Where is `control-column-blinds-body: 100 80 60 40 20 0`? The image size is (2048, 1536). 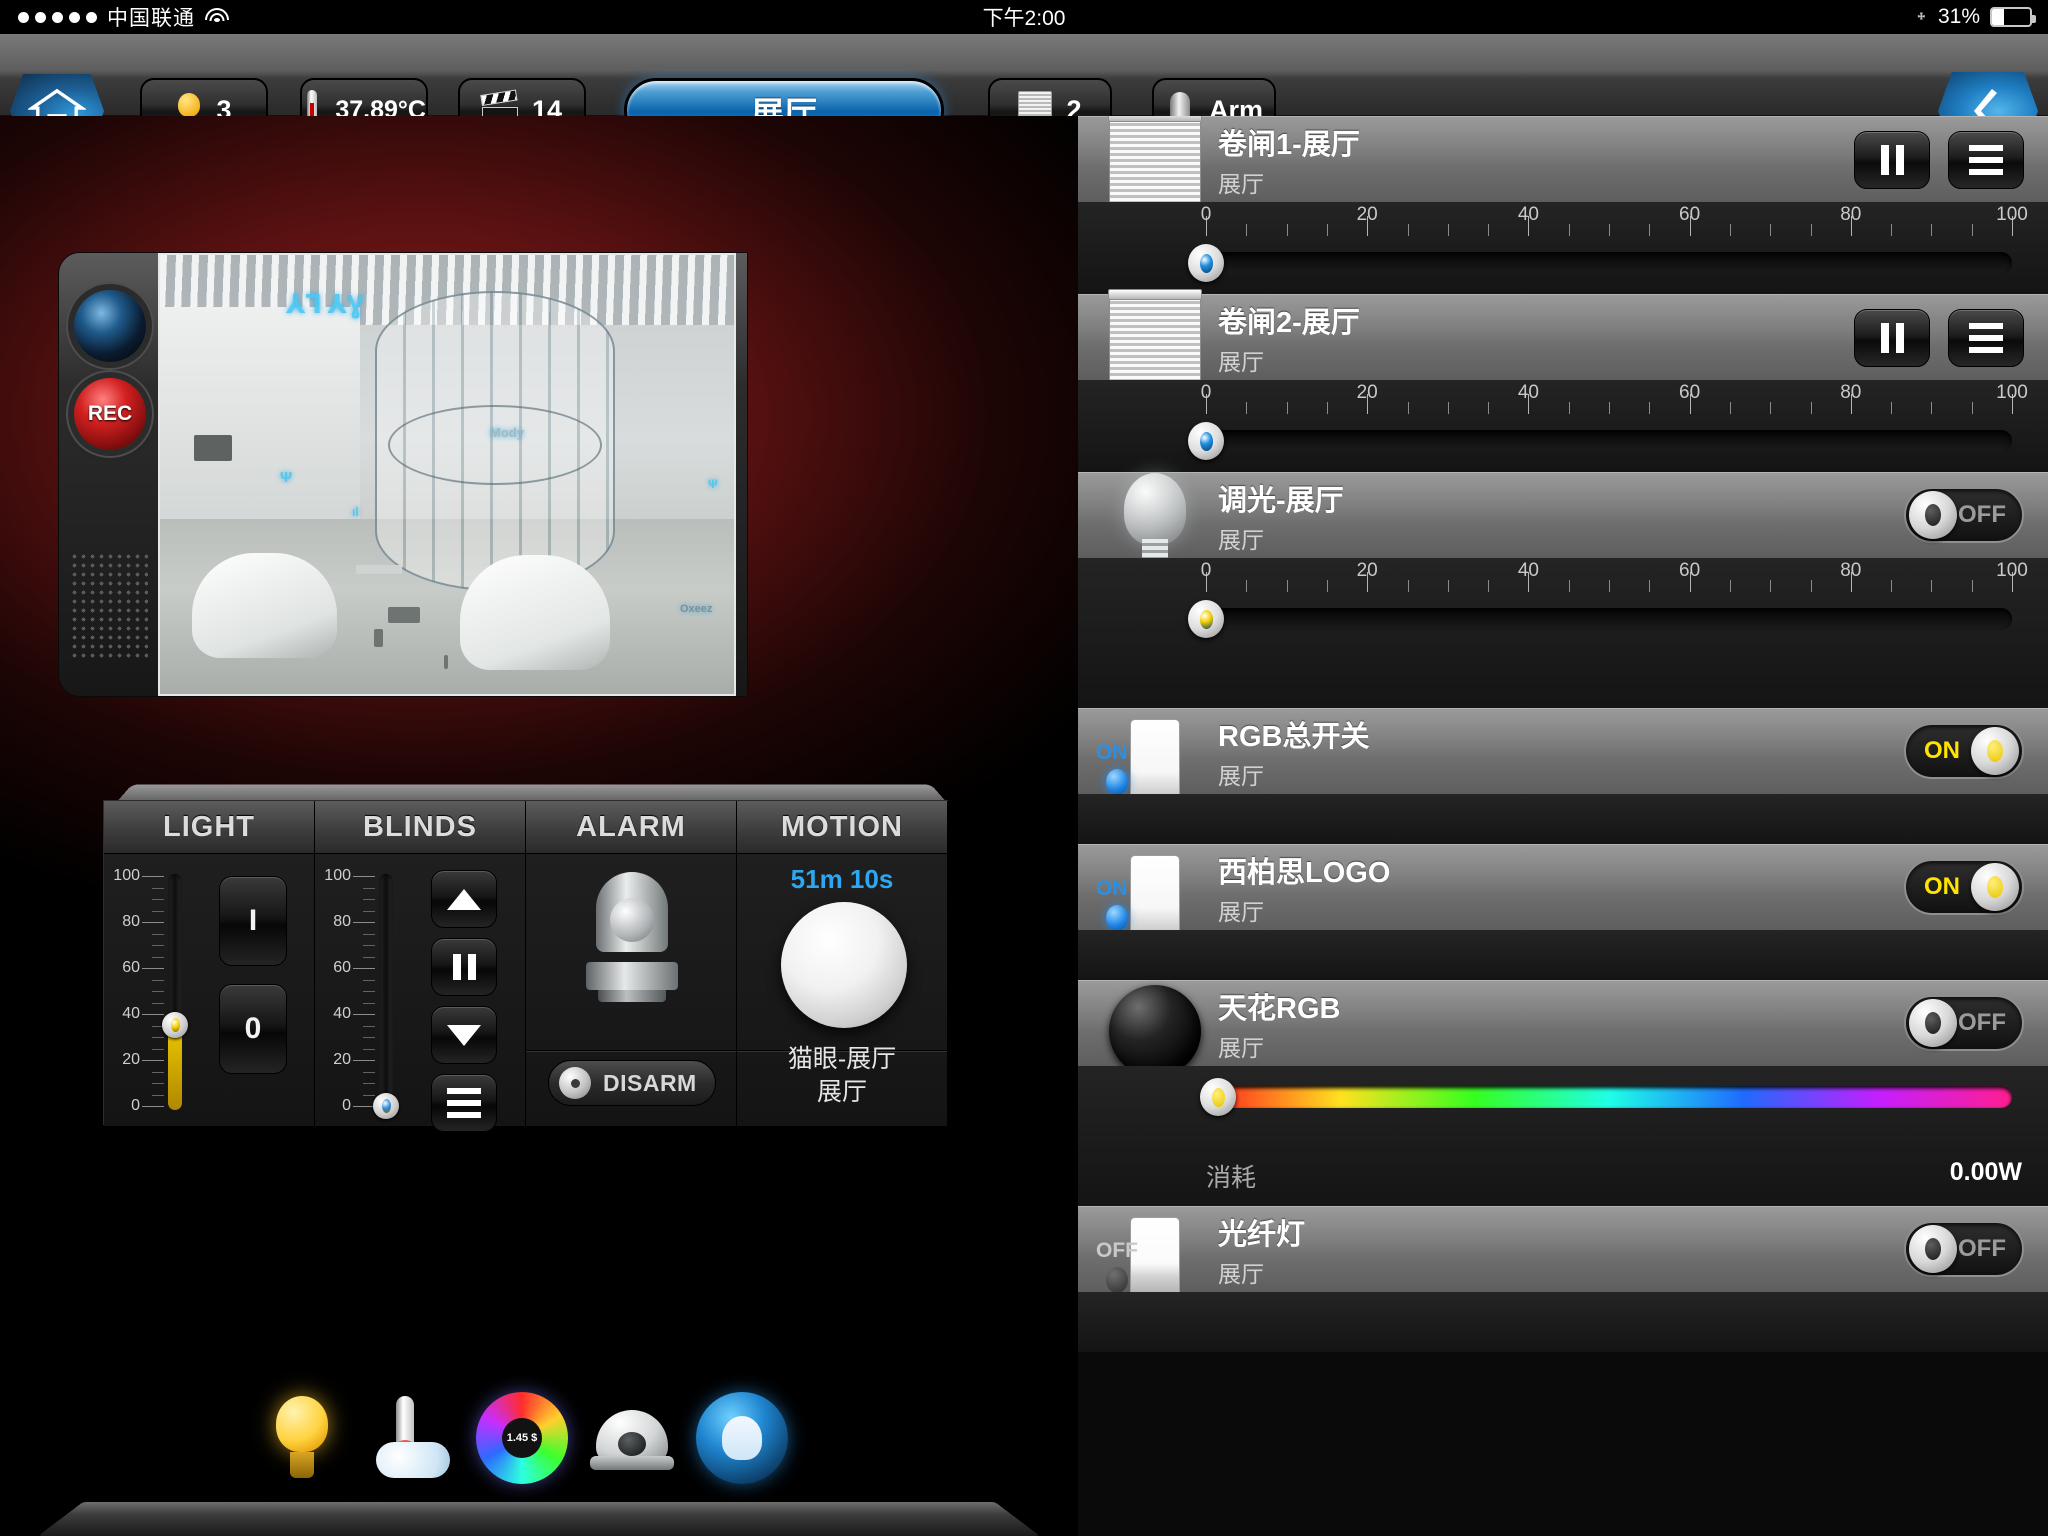
control-column-blinds-body: 100 80 60 40 20 0 is located at coordinates (420, 992).